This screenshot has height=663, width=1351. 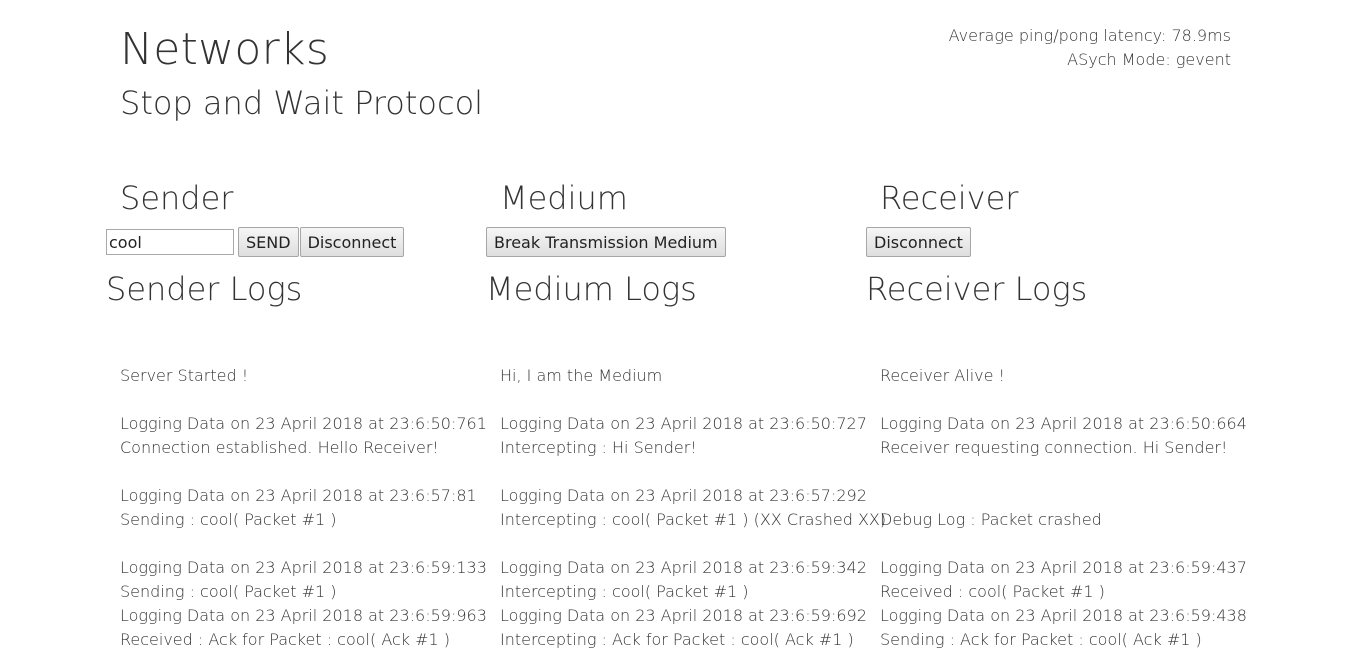 What do you see at coordinates (949, 198) in the screenshot?
I see `receiver-heading: Receiver` at bounding box center [949, 198].